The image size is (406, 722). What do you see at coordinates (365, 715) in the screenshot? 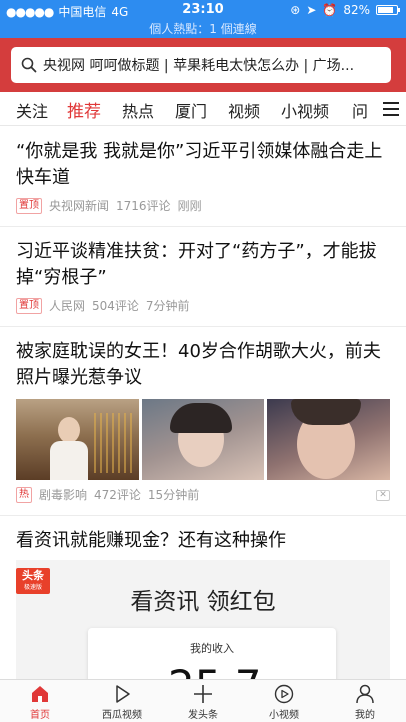
I see `nav-label: 我的` at bounding box center [365, 715].